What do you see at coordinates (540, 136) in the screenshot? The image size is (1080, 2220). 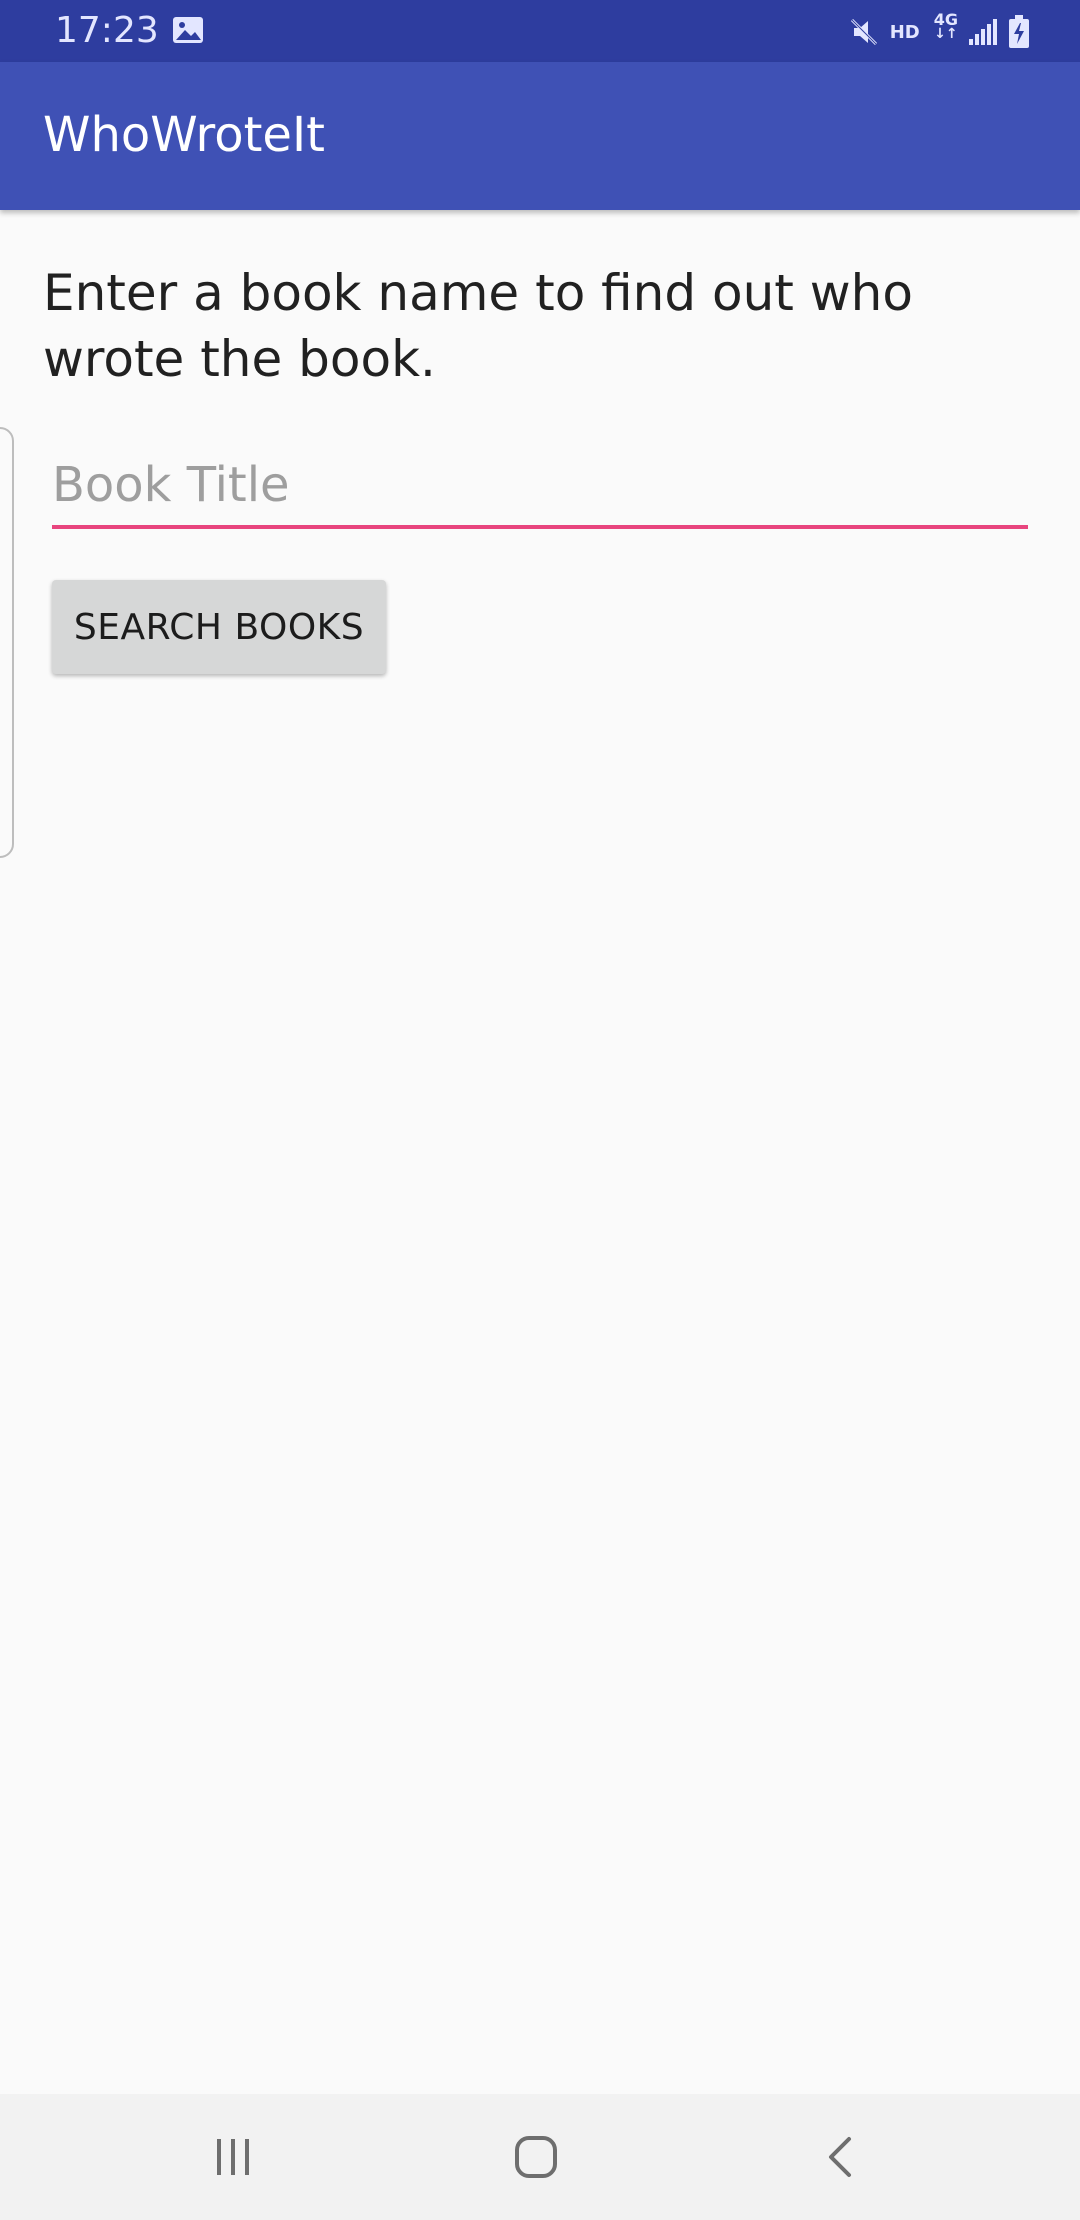 I see `app-bar: WhoWroteIt` at bounding box center [540, 136].